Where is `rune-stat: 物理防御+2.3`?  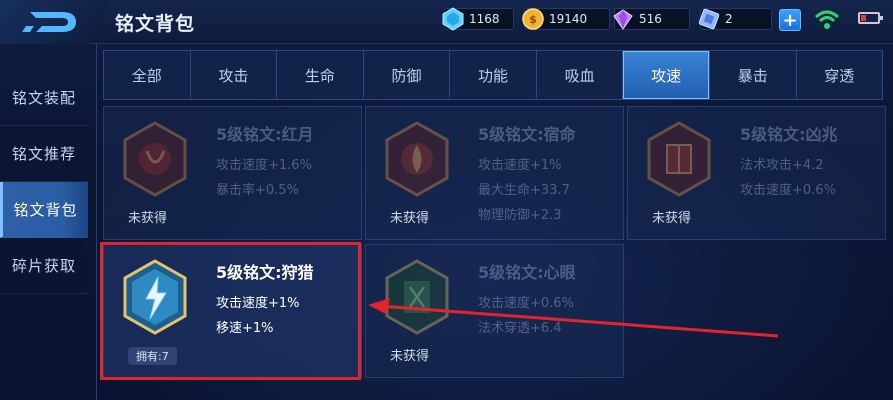
rune-stat: 物理防御+2.3 is located at coordinates (520, 215).